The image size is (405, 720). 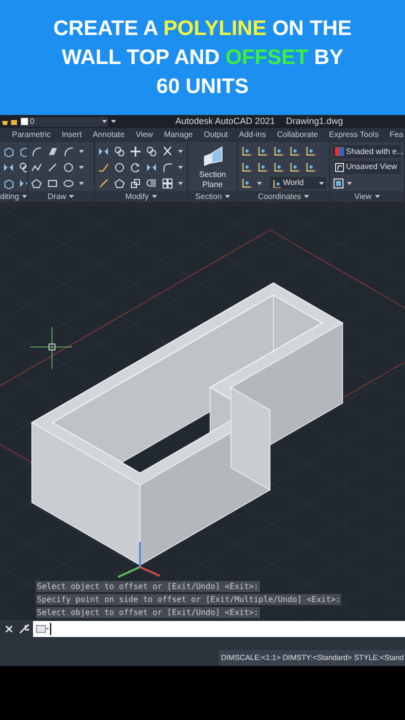 I want to click on file-name: Drawing1.dwg, so click(x=314, y=121).